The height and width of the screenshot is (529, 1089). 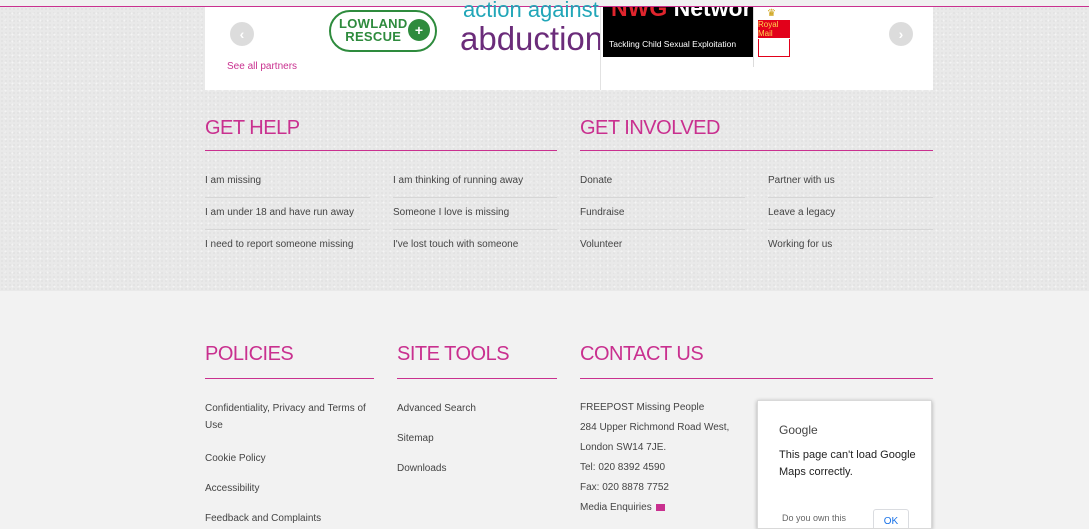 I want to click on contact-address-line: 284 Upper Richmond Road West,, so click(x=655, y=427).